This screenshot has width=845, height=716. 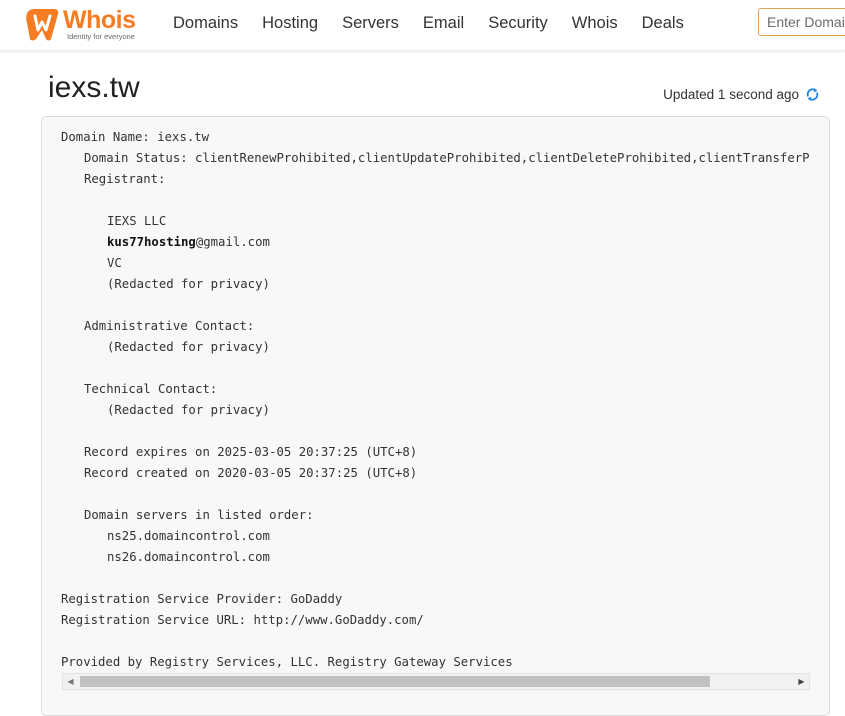 I want to click on record-ns-1: ns25.domaincontrol.com, so click(x=188, y=536).